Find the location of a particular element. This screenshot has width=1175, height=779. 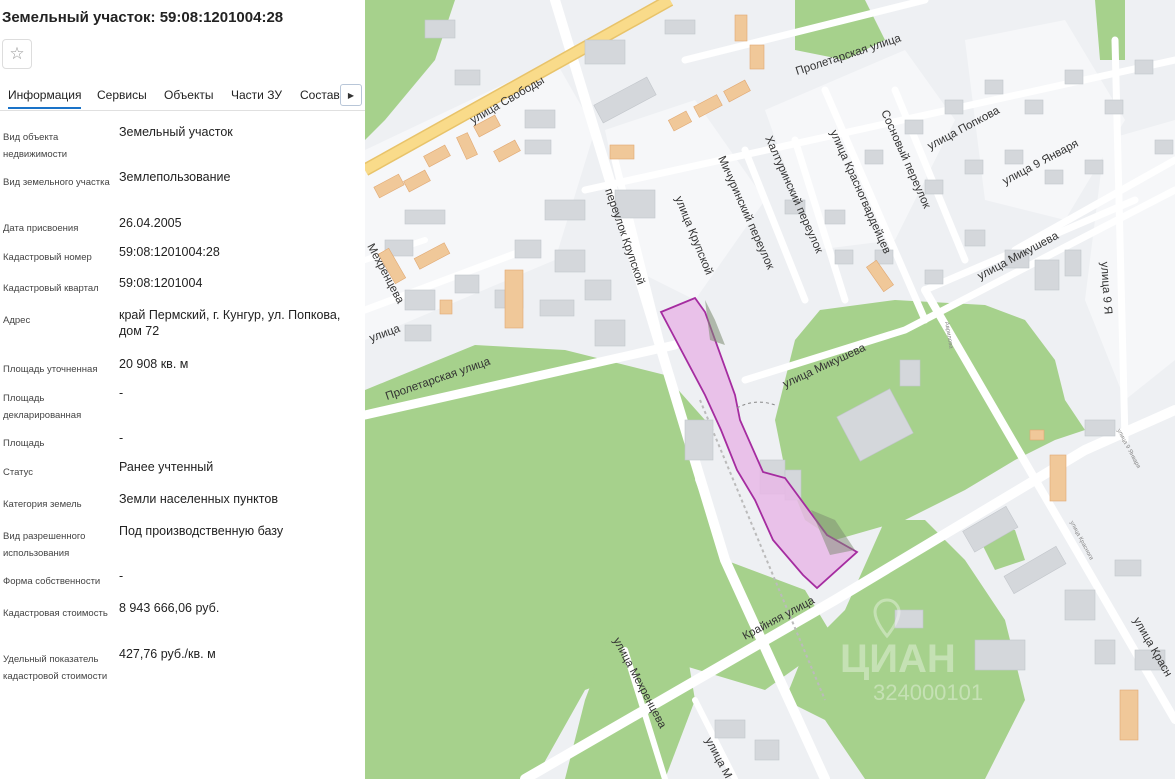

row-label: Форма собственности is located at coordinates (52, 581).